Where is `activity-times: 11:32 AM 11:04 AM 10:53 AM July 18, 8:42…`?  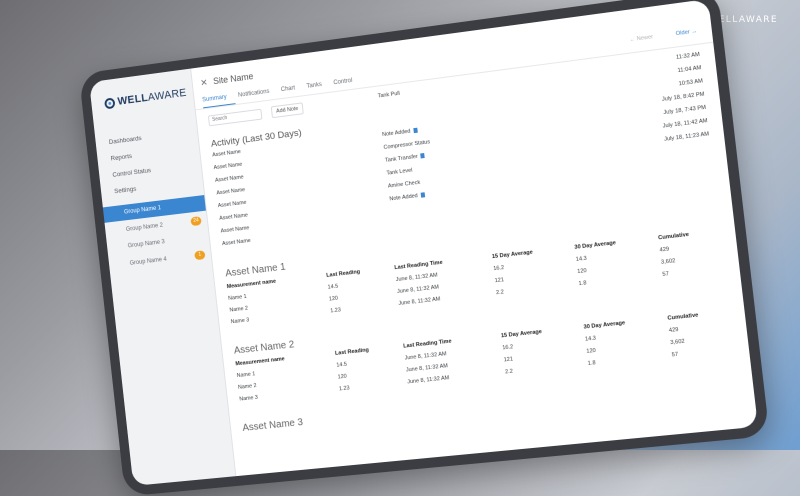 activity-times: 11:32 AM 11:04 AM 10:53 AM July 18, 8:42… is located at coordinates (608, 133).